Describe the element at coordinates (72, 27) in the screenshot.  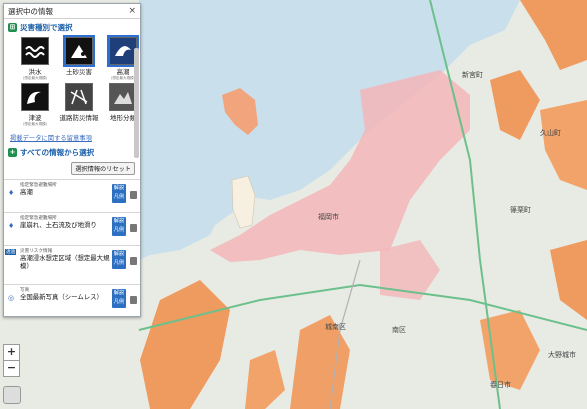
I see `by-type-heading: ⊞ 災害種別で選択` at that location.